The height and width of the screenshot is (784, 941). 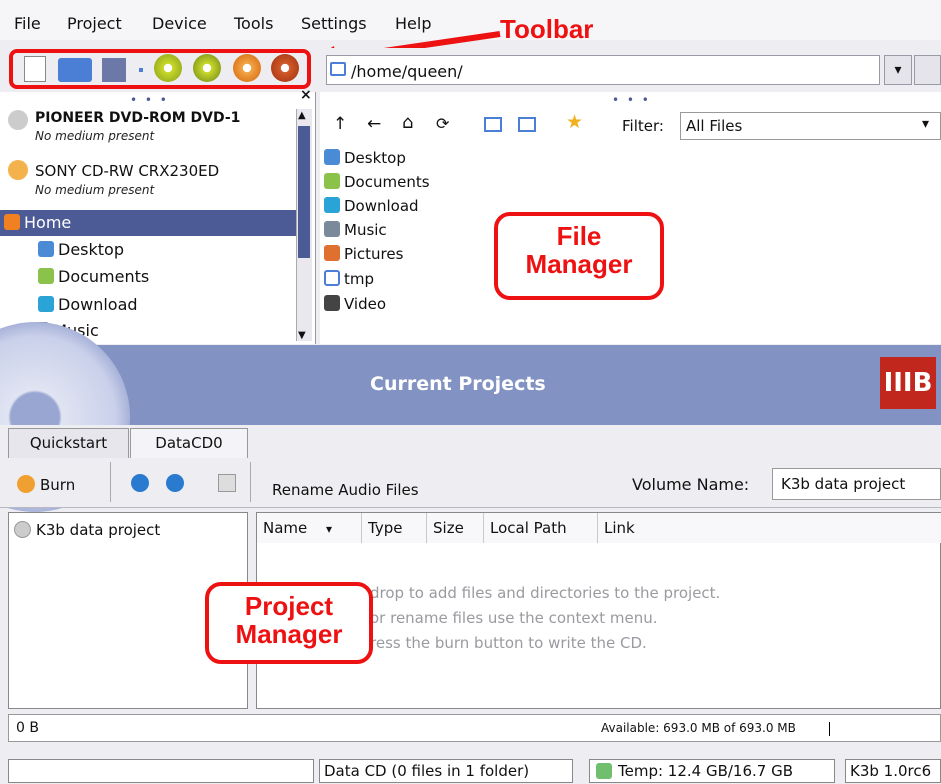 I want to click on file-manager-annotation: File Manager, so click(x=579, y=256).